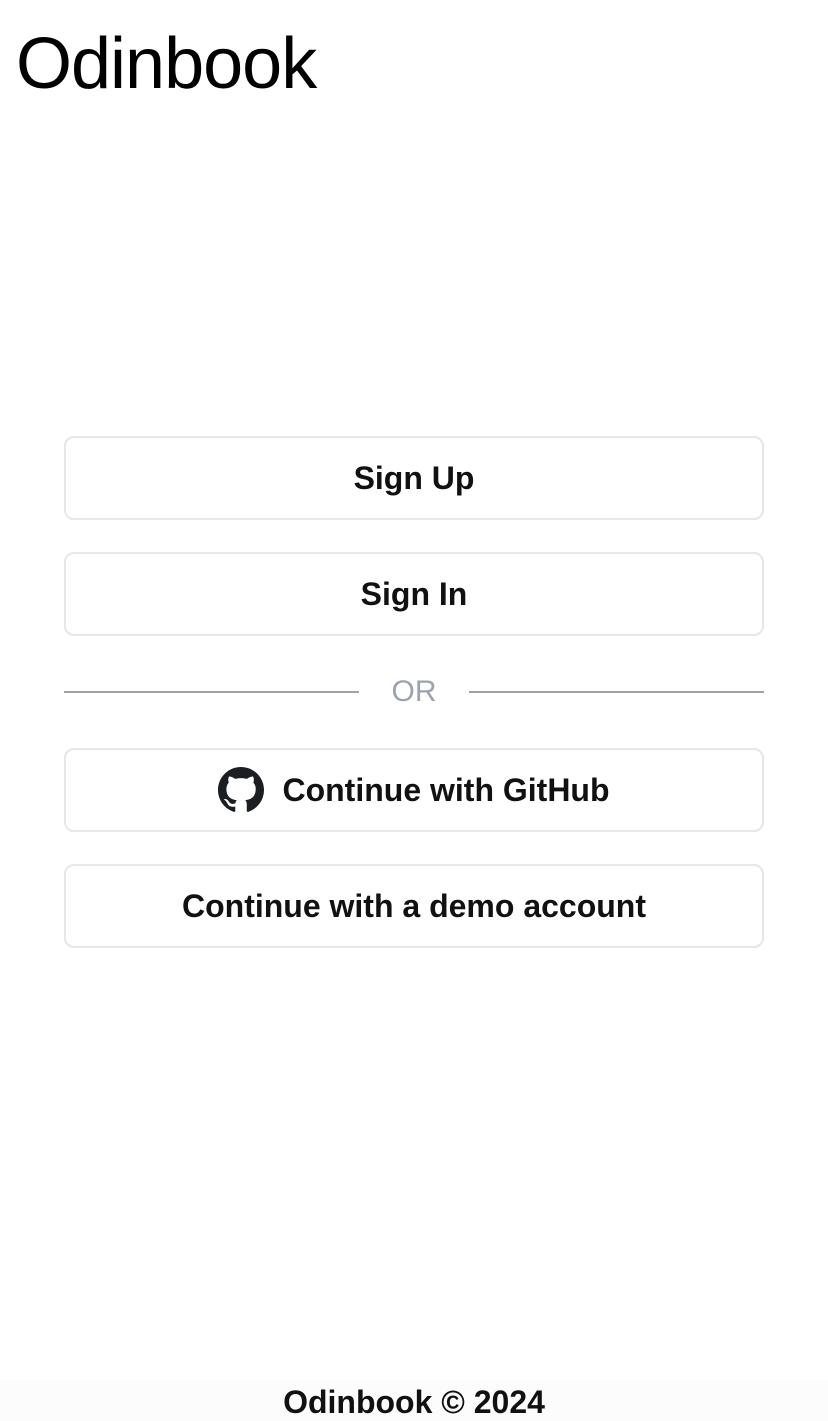  I want to click on github-button: Continue with GitHub, so click(414, 790).